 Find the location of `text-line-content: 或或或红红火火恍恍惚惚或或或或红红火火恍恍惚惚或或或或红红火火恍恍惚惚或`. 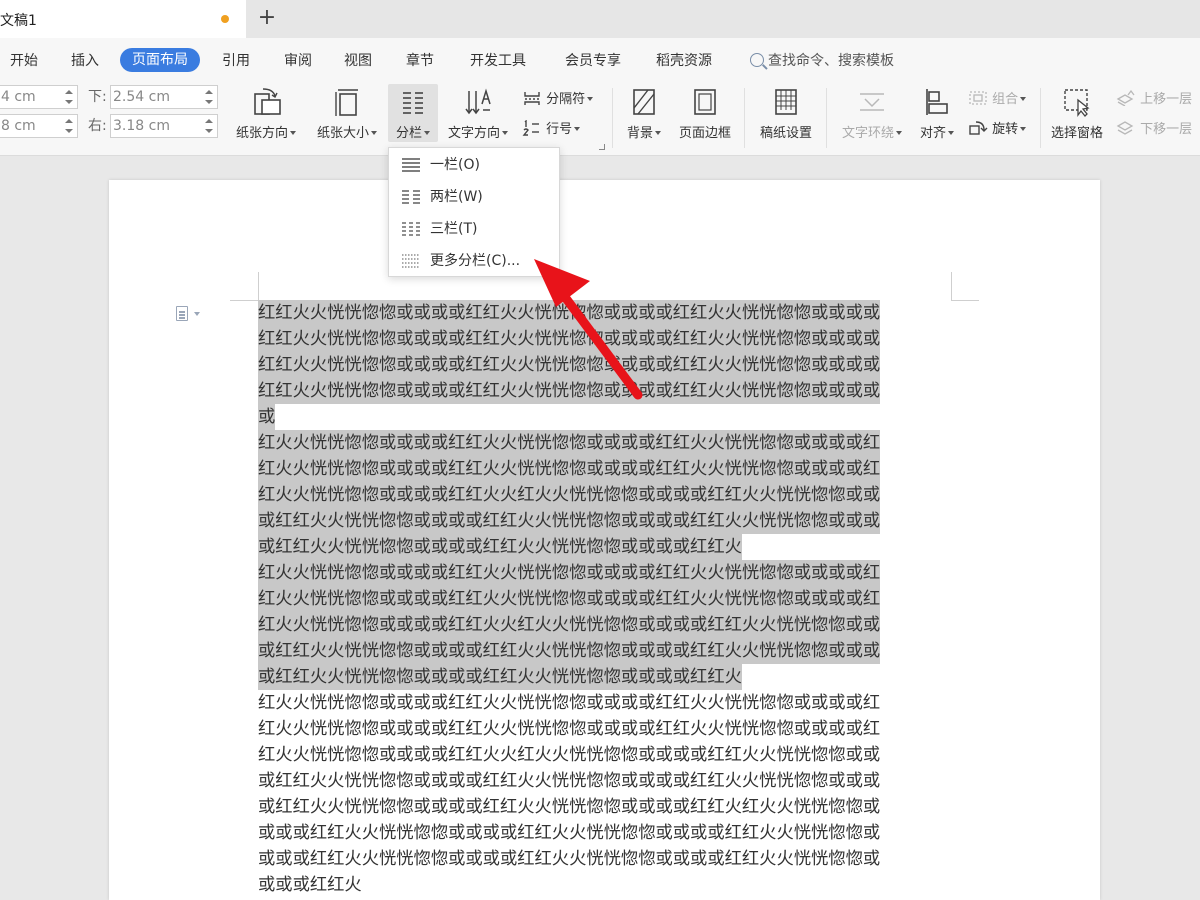

text-line-content: 或或或红红火火恍恍惚惚或或或或红红火火恍恍惚惚或或或或红红火火恍恍惚惚或 is located at coordinates (569, 833).